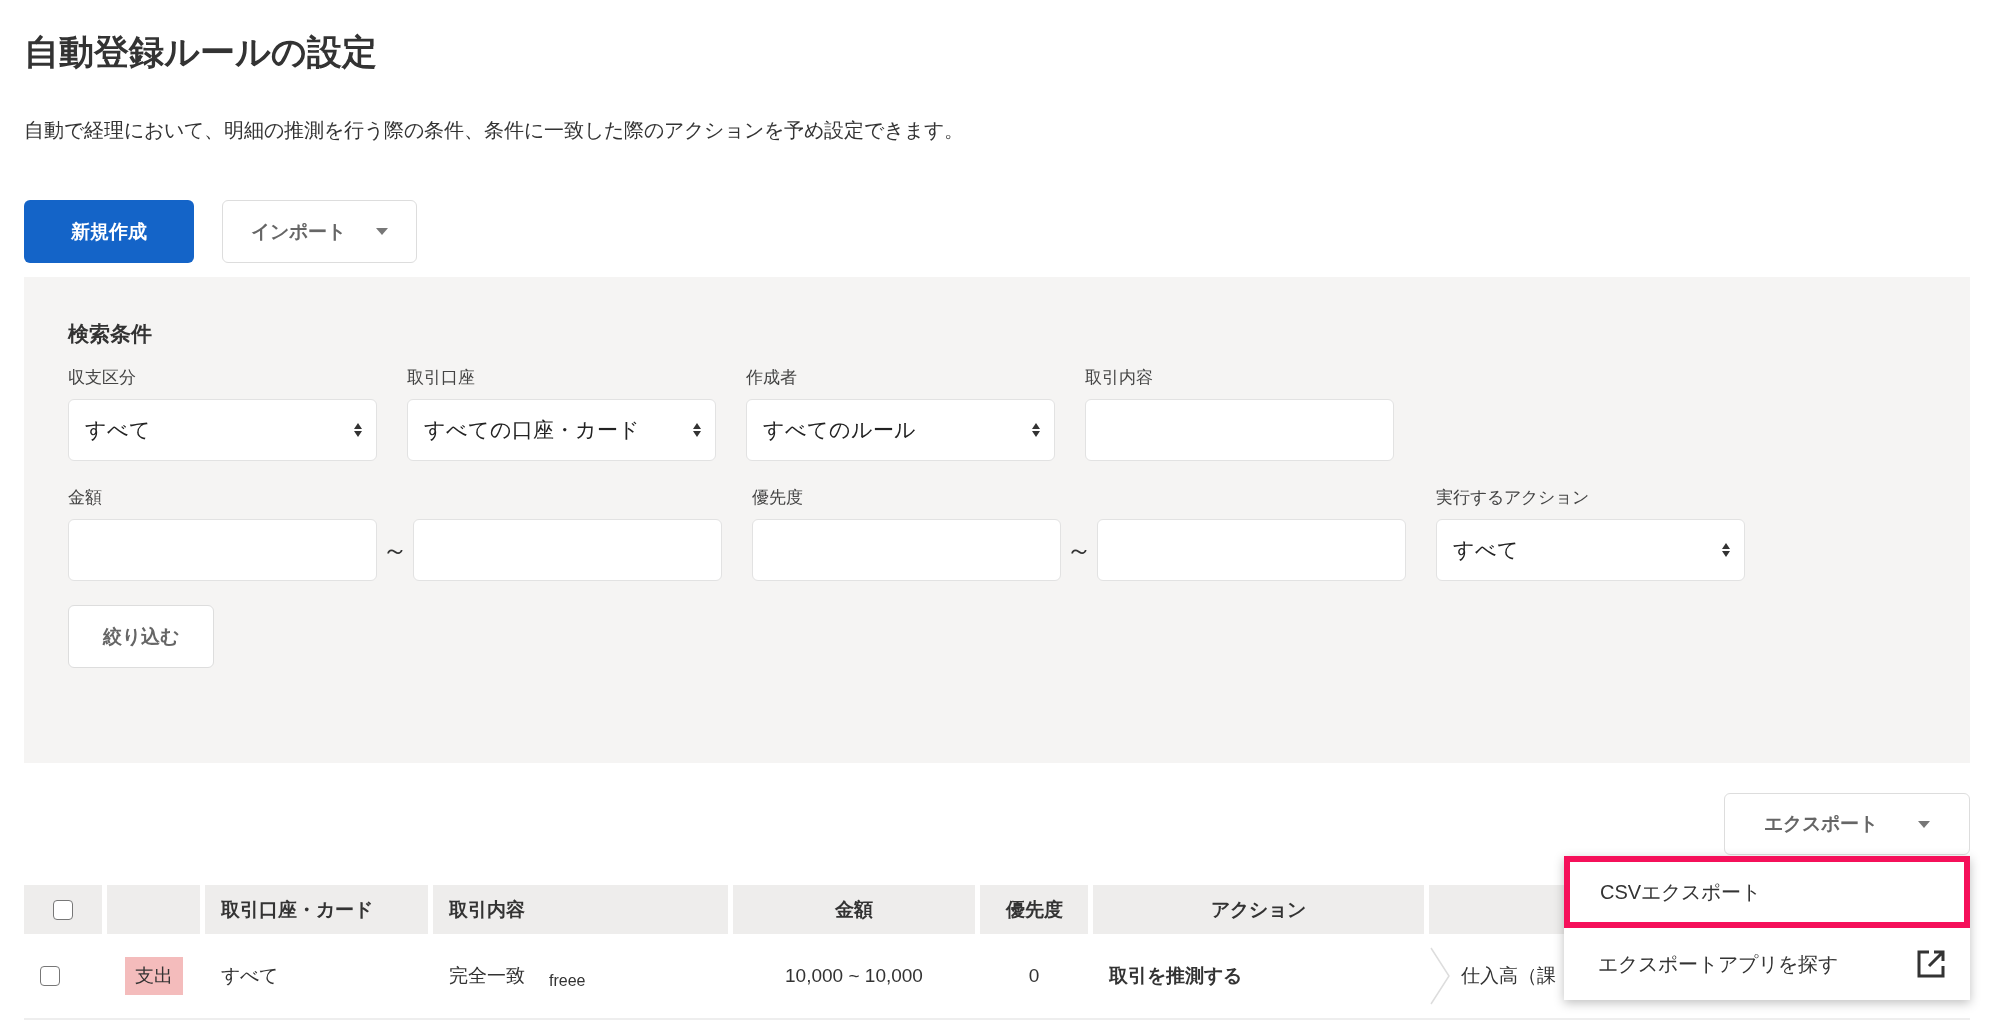  What do you see at coordinates (316, 909) in the screenshot?
I see `header-cell: 取引口座・カード` at bounding box center [316, 909].